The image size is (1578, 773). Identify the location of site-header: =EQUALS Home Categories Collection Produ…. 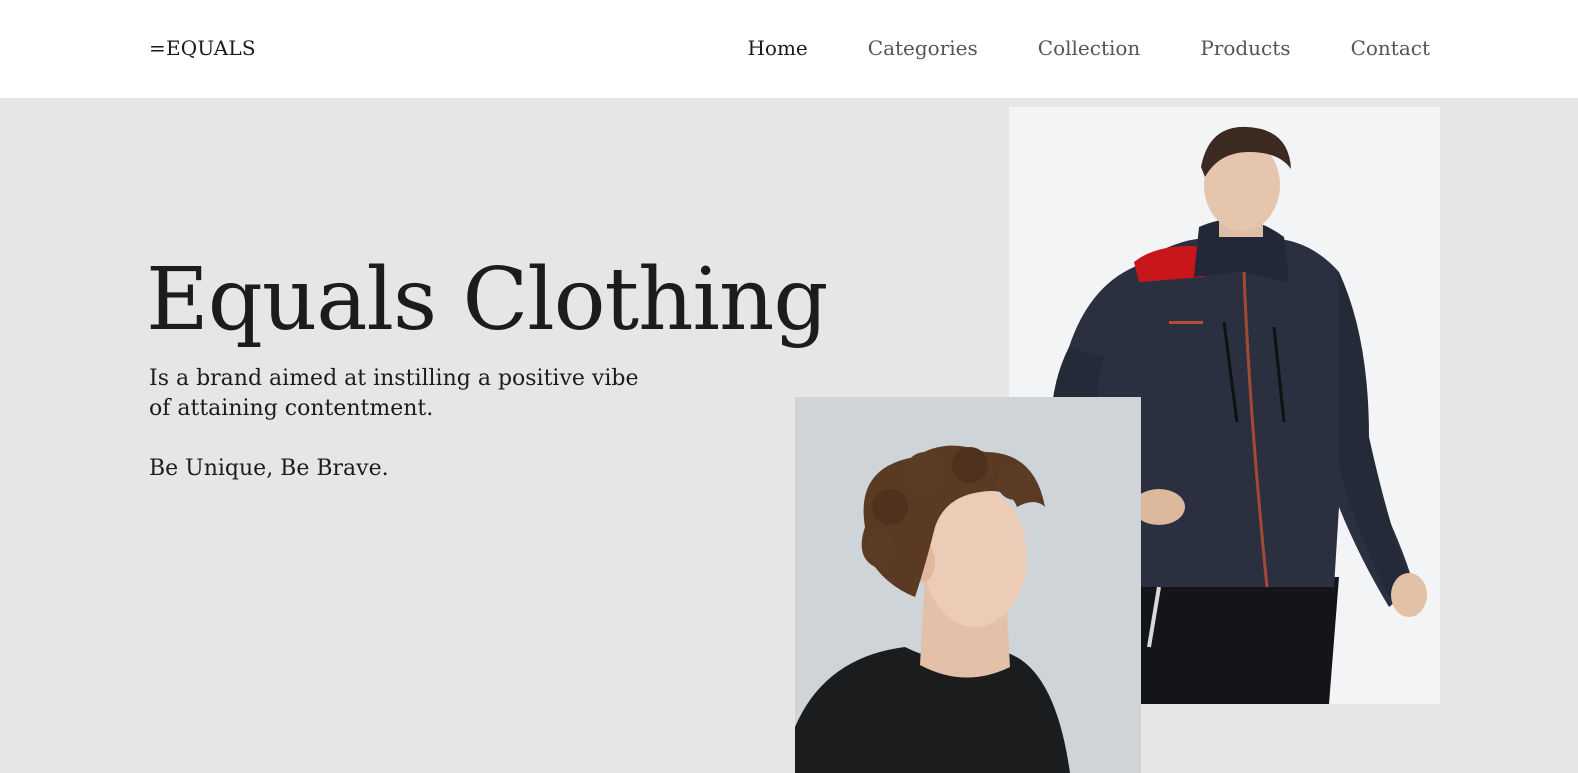
(789, 49).